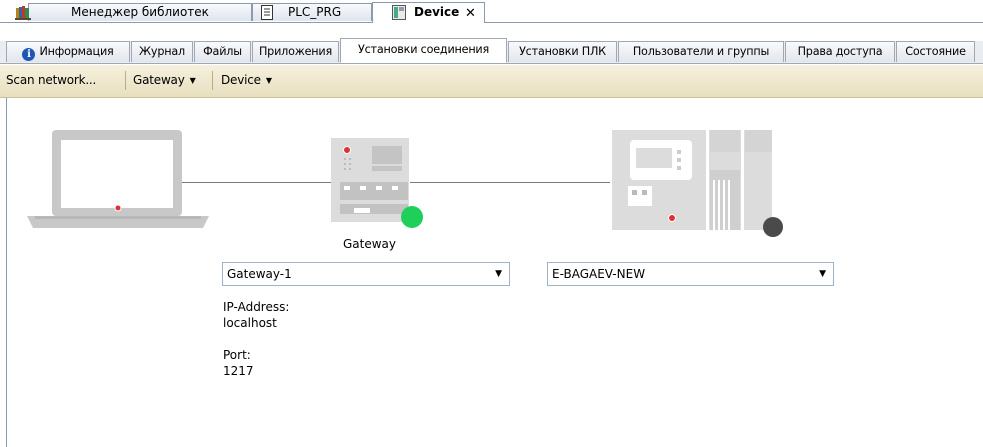 The height and width of the screenshot is (447, 983). What do you see at coordinates (140, 12) in the screenshot?
I see `doc-tab-label: Менеджер библиотек` at bounding box center [140, 12].